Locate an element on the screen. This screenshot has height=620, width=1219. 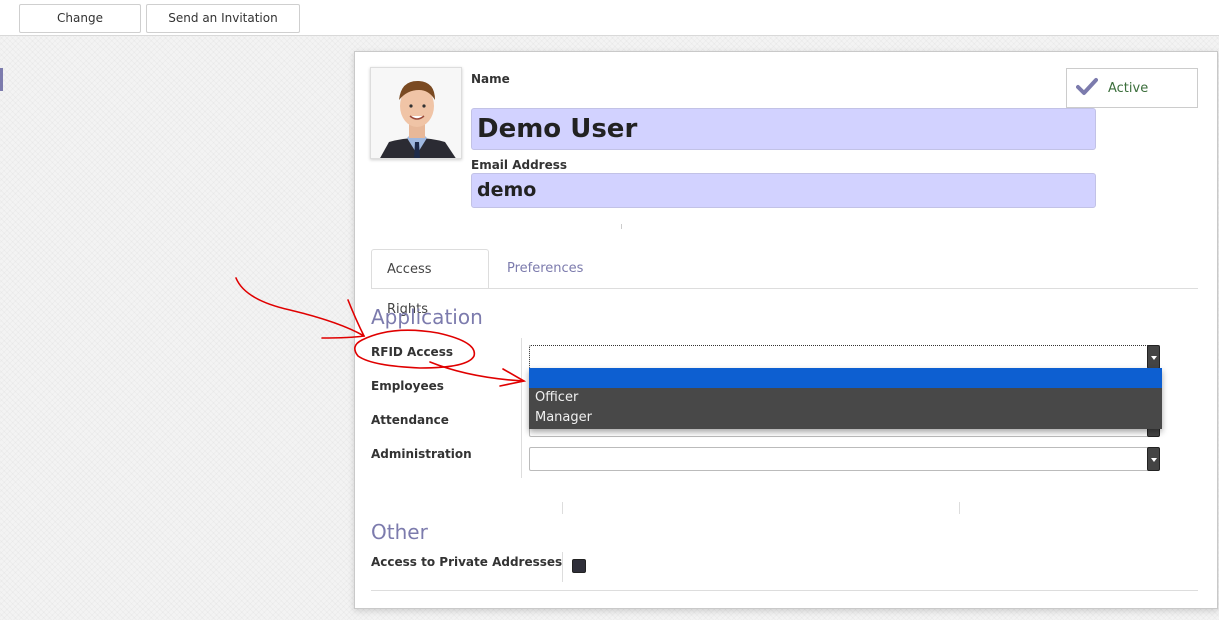
tabs-divider is located at coordinates (784, 288).